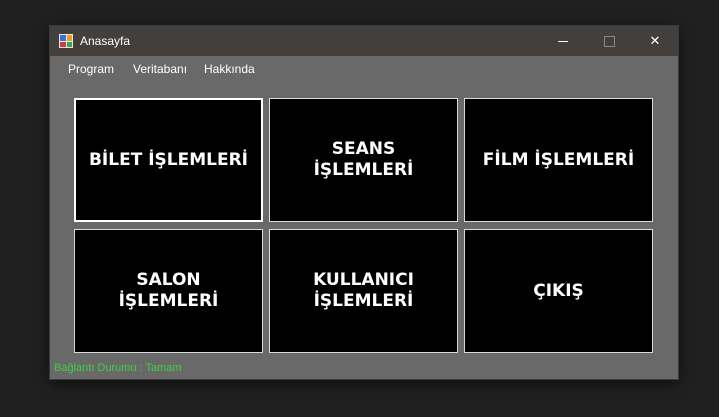  I want to click on close-button: ✕, so click(655, 41).